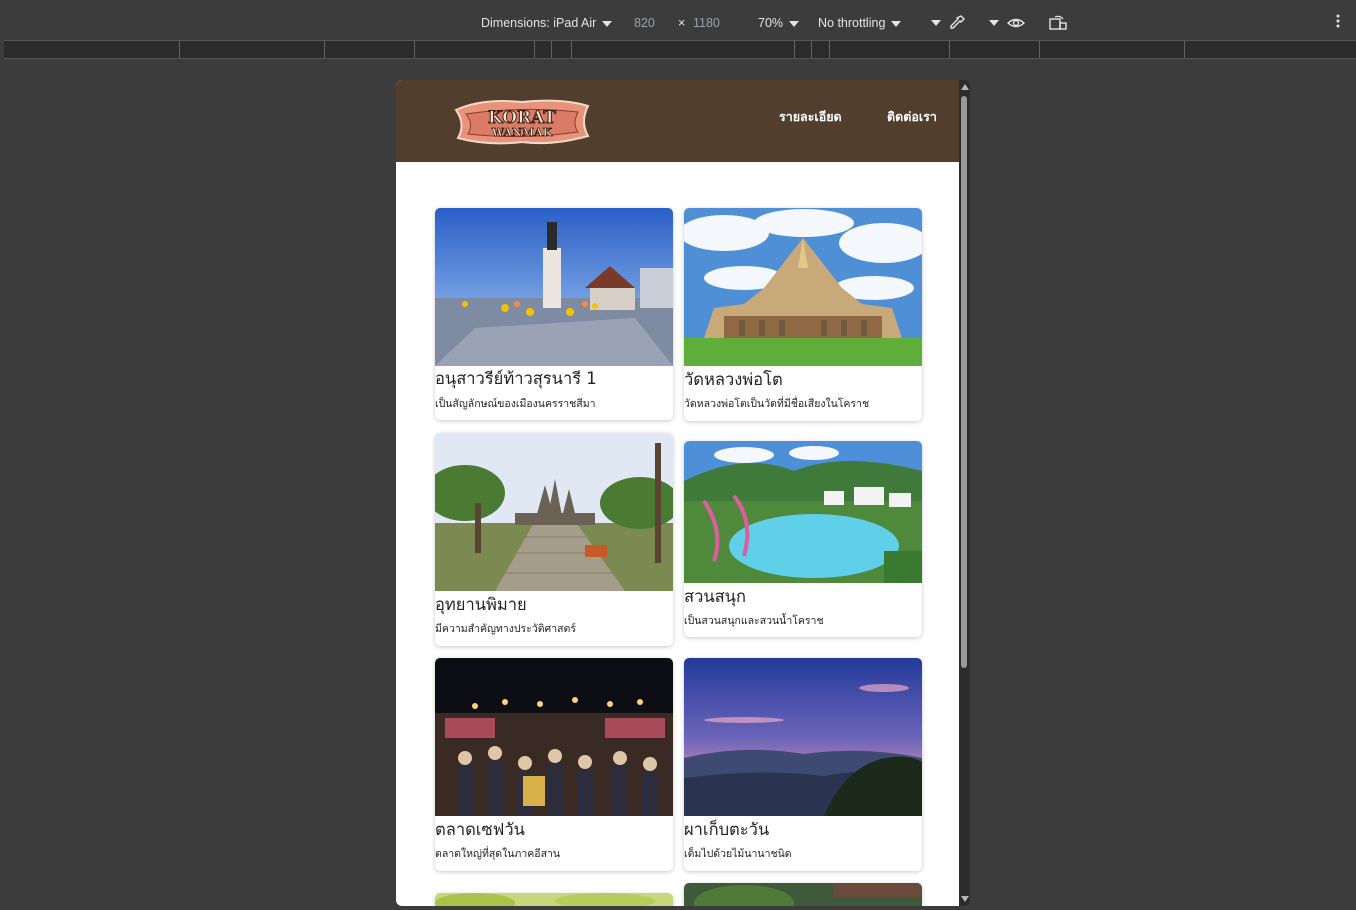  What do you see at coordinates (810, 117) in the screenshot?
I see `nav-link-details: รายละเอียด` at bounding box center [810, 117].